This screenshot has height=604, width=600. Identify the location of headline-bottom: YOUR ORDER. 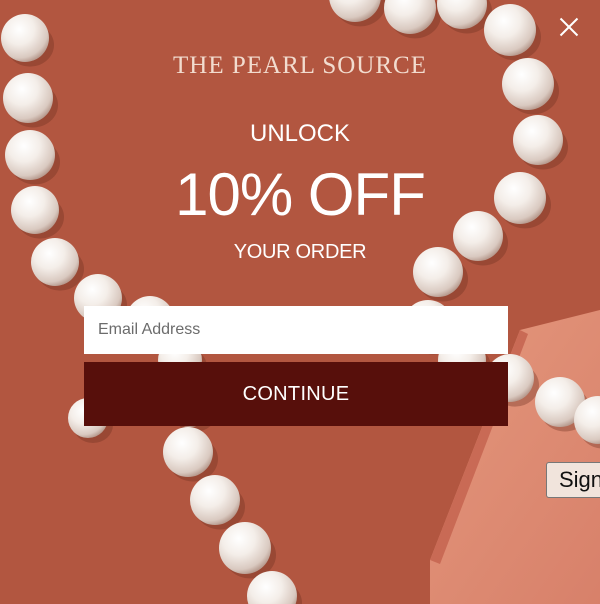
(300, 252).